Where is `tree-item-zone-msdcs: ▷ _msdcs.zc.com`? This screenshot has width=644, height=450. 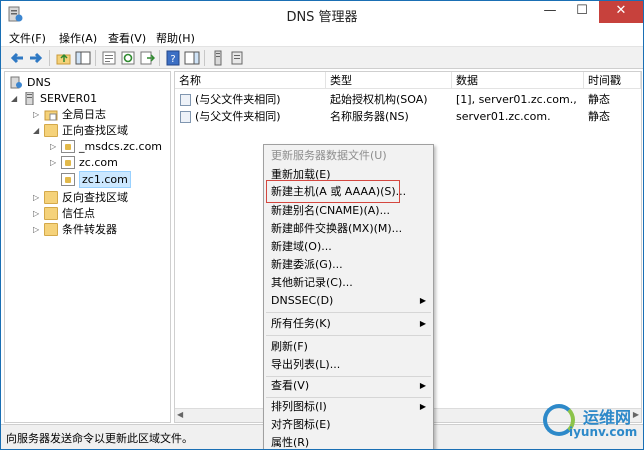
tree-item-zone-msdcs: ▷ _msdcs.zc.com is located at coordinates (109, 147).